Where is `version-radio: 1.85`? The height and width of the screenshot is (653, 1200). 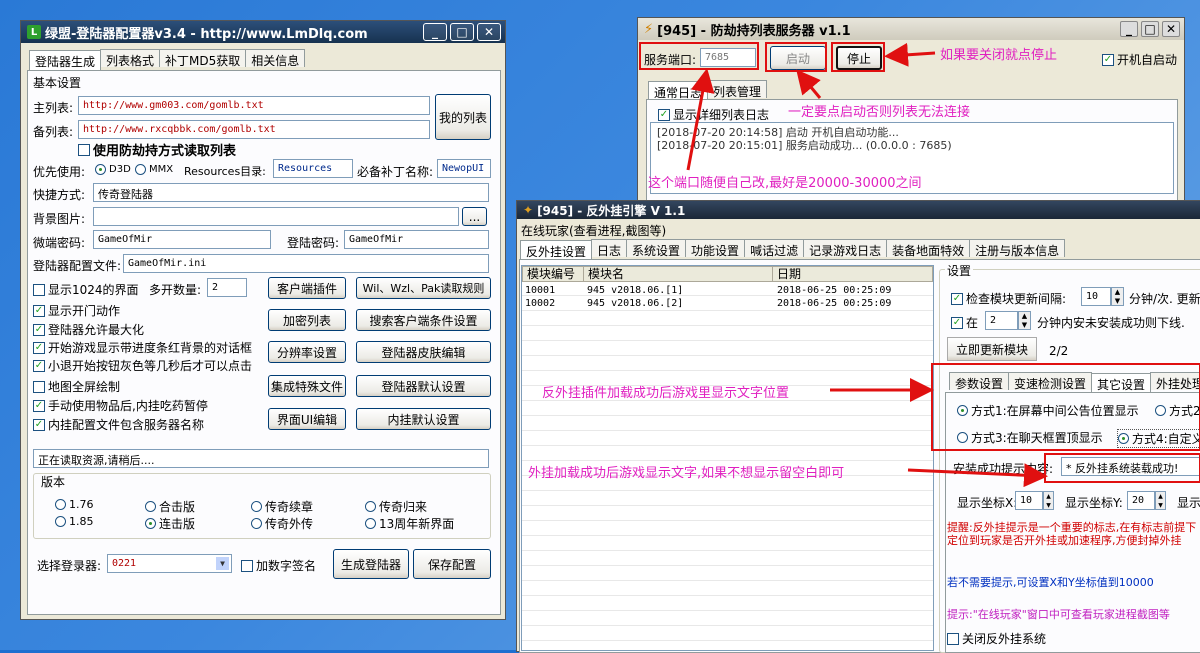
version-radio: 1.85 is located at coordinates (74, 521).